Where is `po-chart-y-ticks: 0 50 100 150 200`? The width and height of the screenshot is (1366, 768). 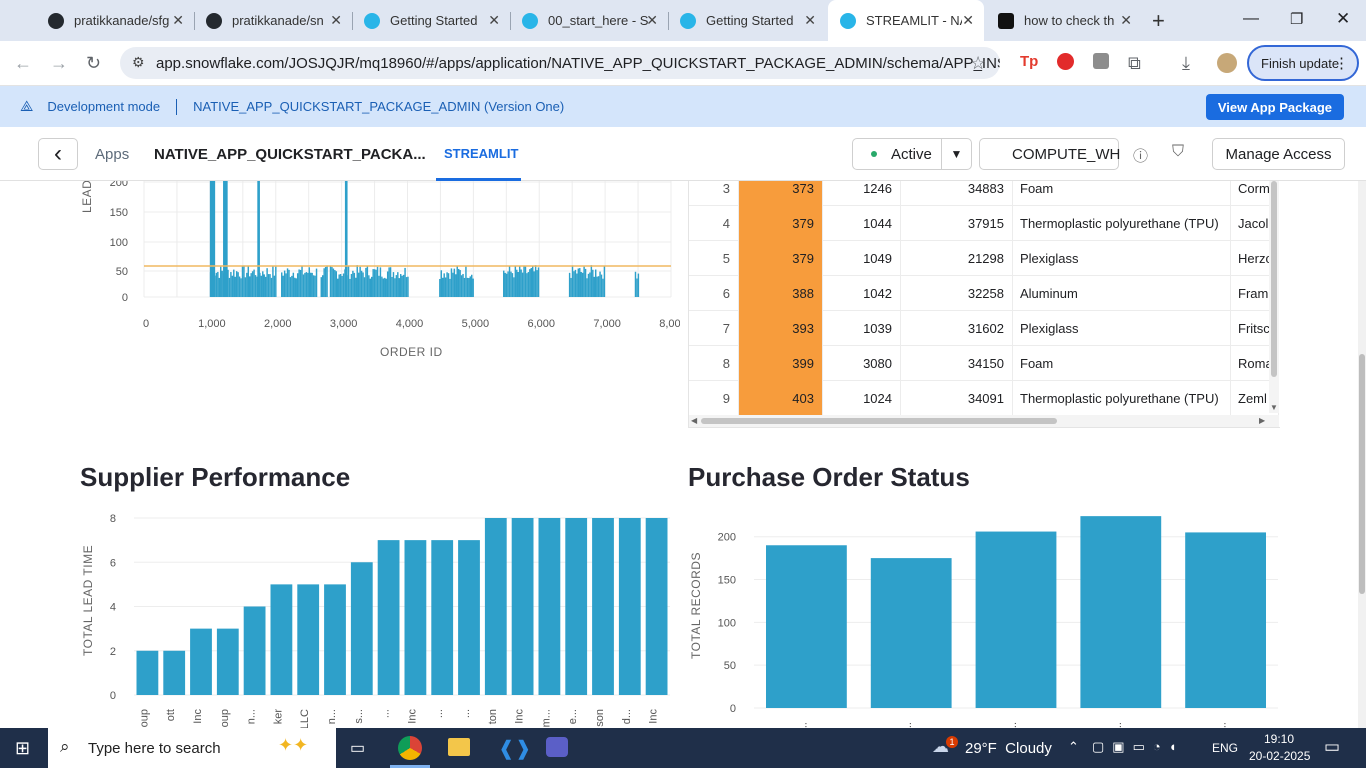
po-chart-y-ticks: 0 50 100 150 200 is located at coordinates (727, 623).